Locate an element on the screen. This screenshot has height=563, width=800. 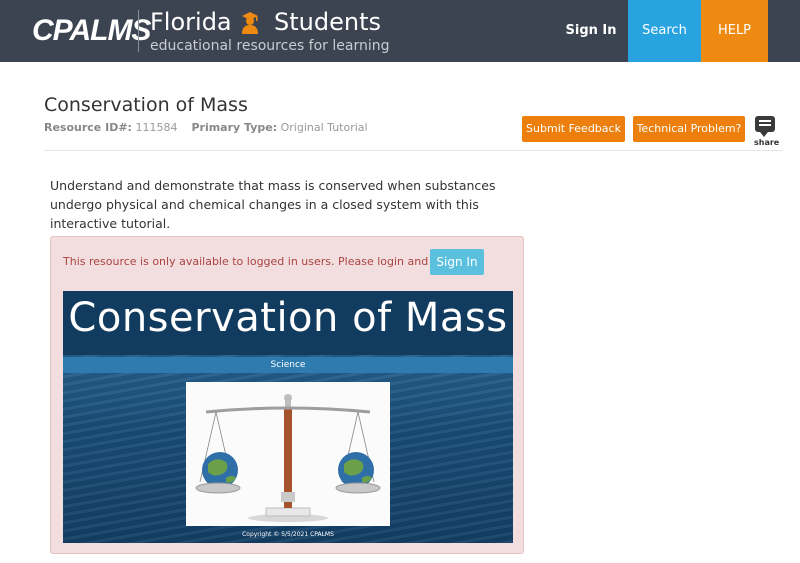
share-label: share is located at coordinates (767, 142).